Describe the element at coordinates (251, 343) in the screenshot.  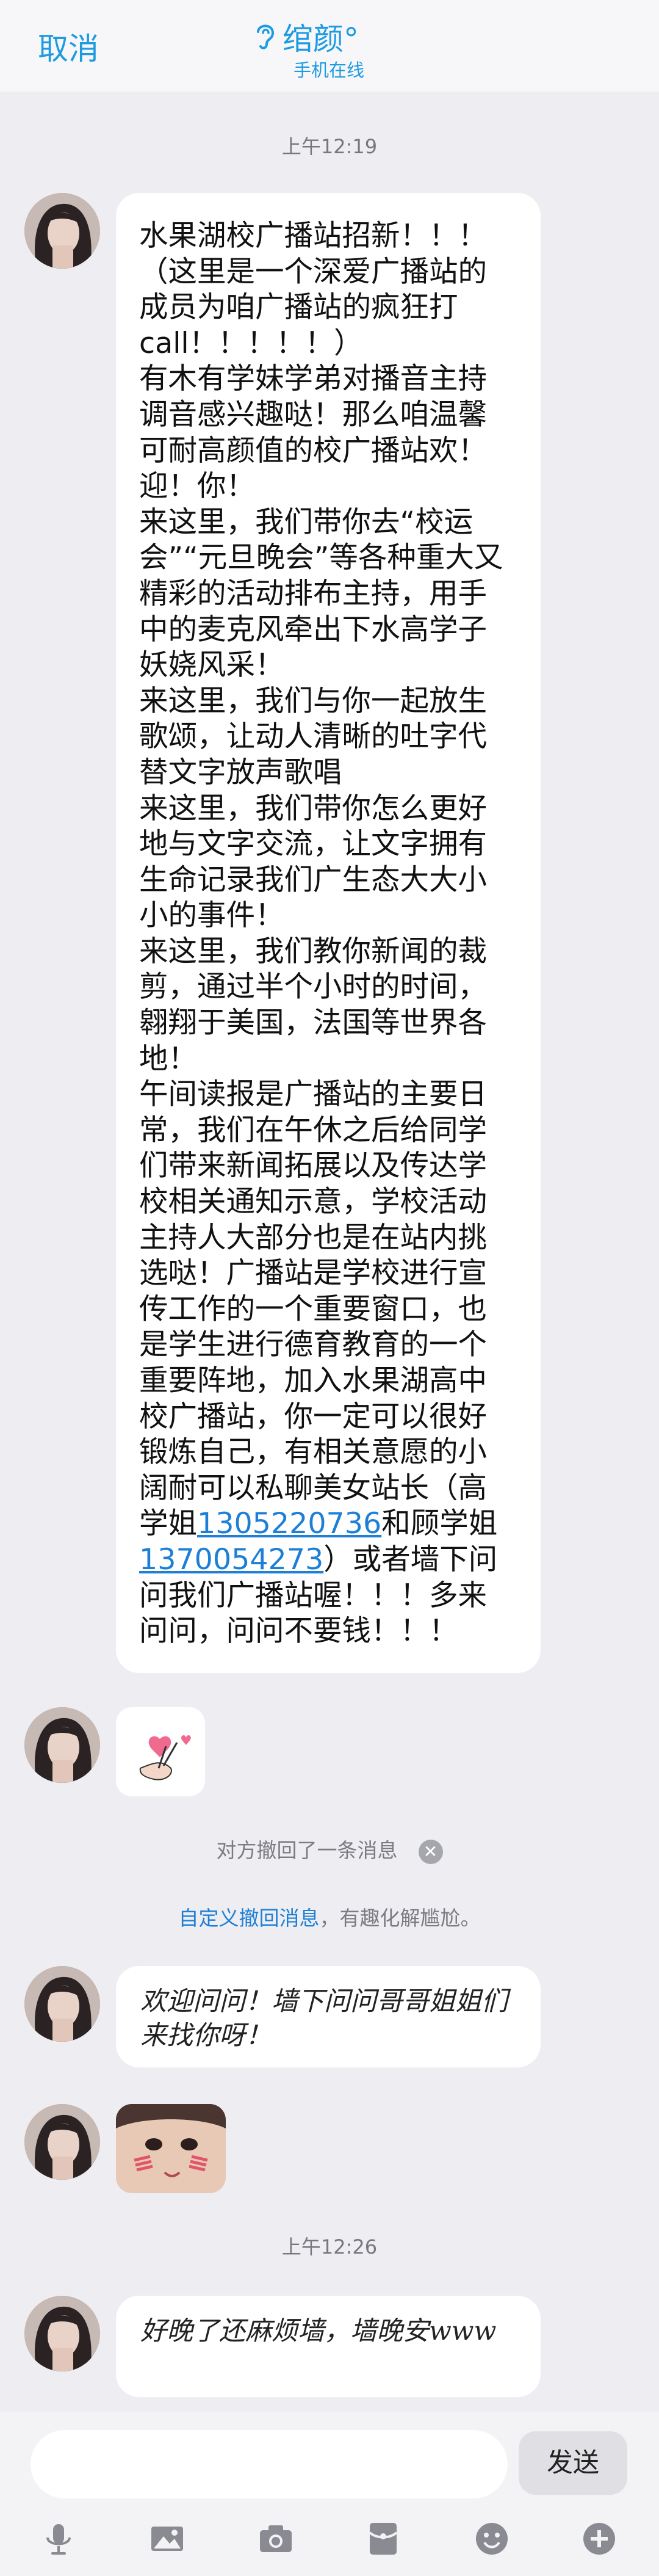
I see `message-line: call！！！！！）` at that location.